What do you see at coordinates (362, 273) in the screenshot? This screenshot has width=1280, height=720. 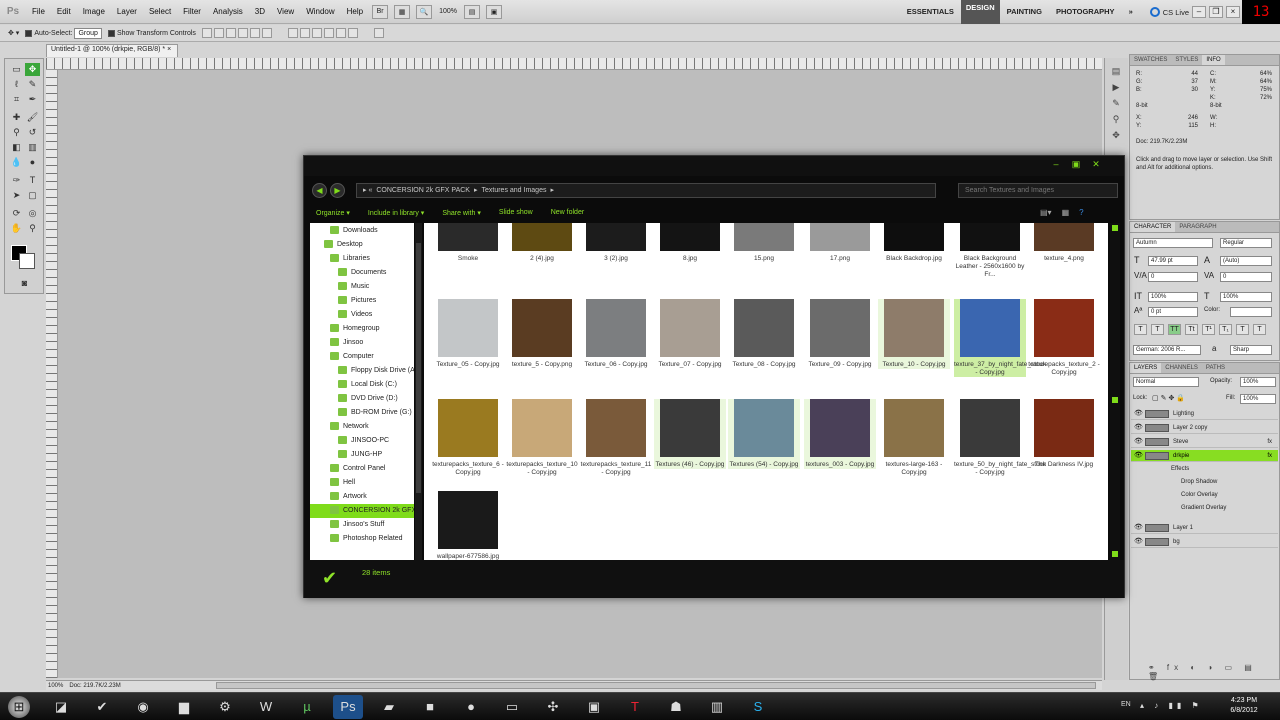 I see `nav-item: Documents` at bounding box center [362, 273].